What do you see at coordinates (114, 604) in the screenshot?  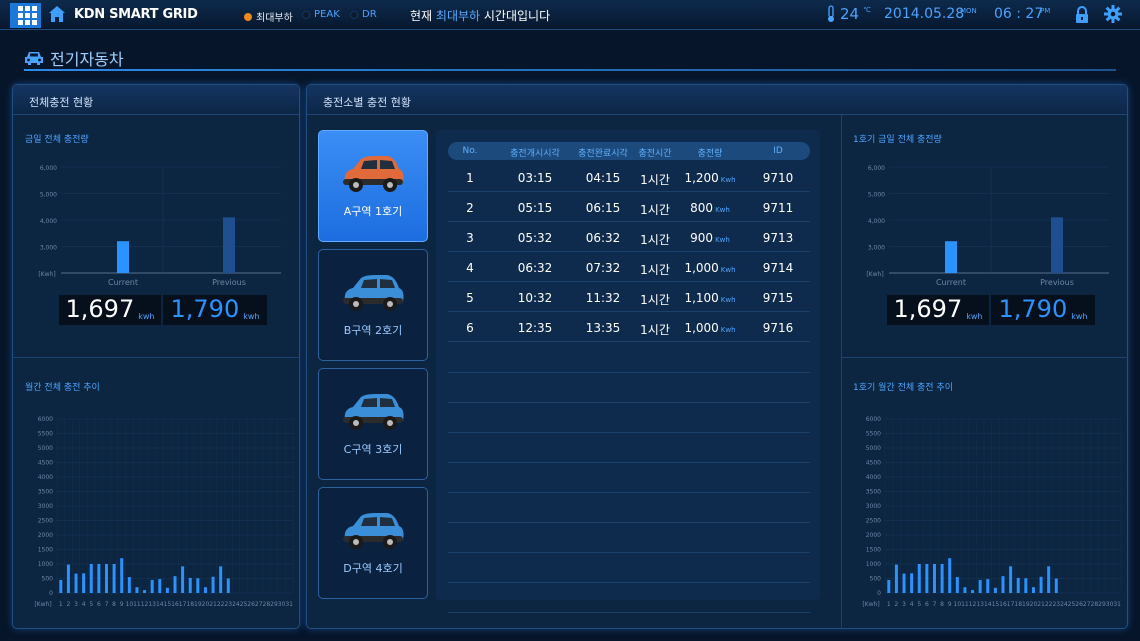 I see `x-tick-label: 8` at bounding box center [114, 604].